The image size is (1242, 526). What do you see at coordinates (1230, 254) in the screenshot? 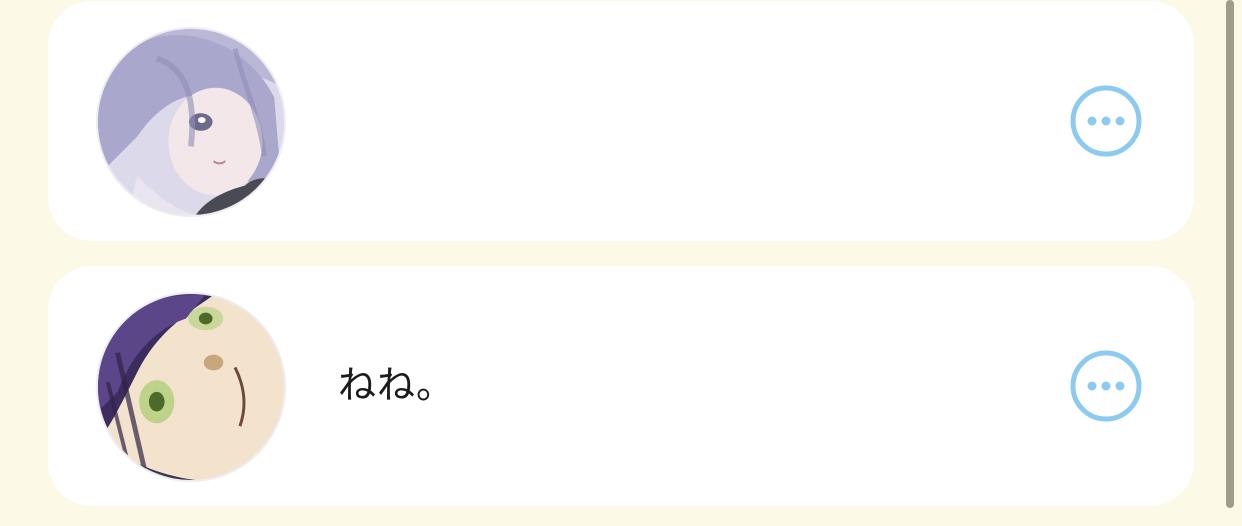
I see `scrollbar` at bounding box center [1230, 254].